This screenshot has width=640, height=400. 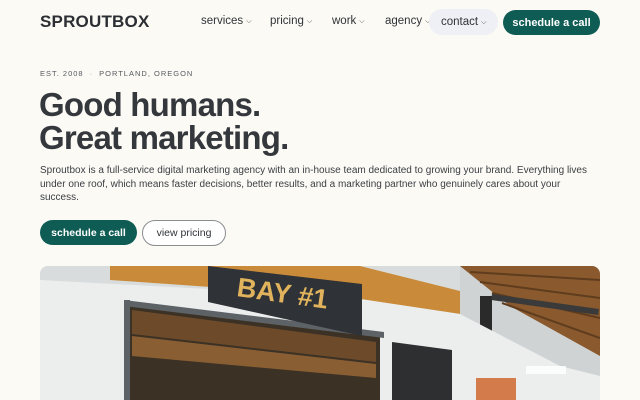 I want to click on location: PORTLAND, OREGON, so click(x=146, y=73).